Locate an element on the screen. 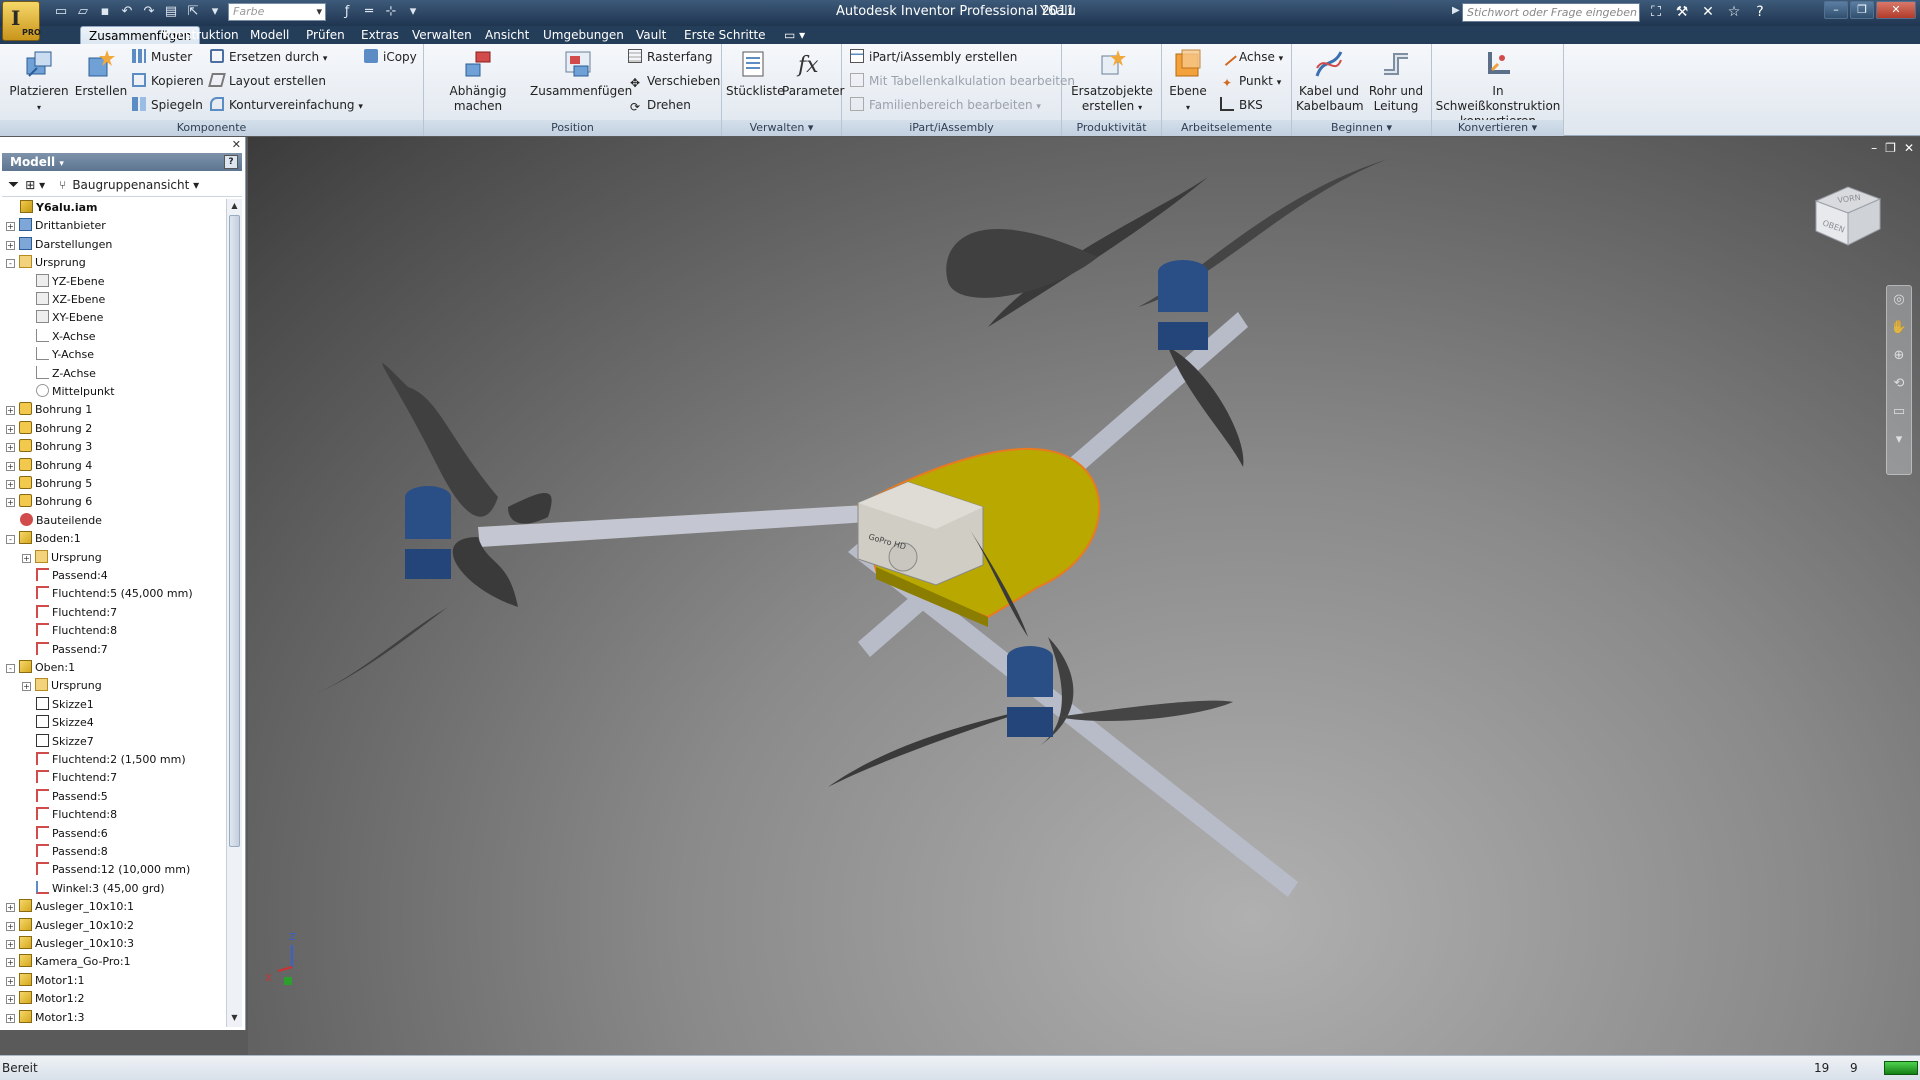  familienbereich-button: Familienbereich bearbeiten ▾ is located at coordinates (945, 105).